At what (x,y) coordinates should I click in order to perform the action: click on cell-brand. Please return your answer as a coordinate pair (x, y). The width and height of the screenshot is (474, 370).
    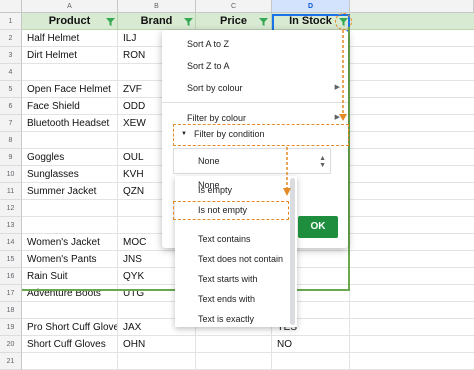
    Looking at the image, I should click on (157, 361).